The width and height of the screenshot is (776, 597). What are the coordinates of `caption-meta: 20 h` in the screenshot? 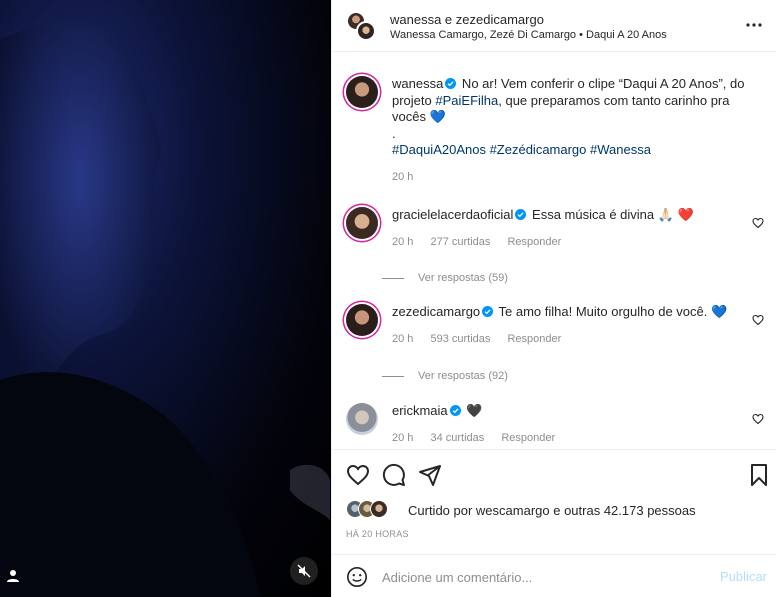 It's located at (577, 177).